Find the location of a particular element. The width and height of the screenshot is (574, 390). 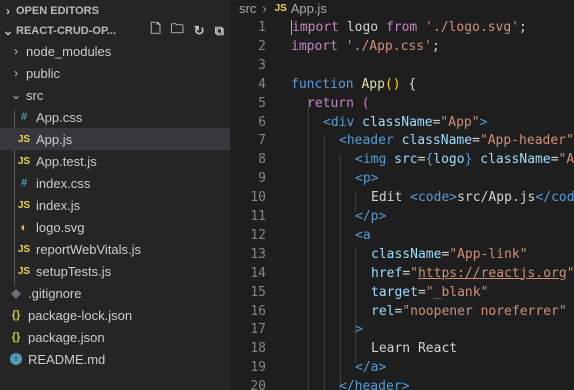

code-token: from is located at coordinates (401, 27).